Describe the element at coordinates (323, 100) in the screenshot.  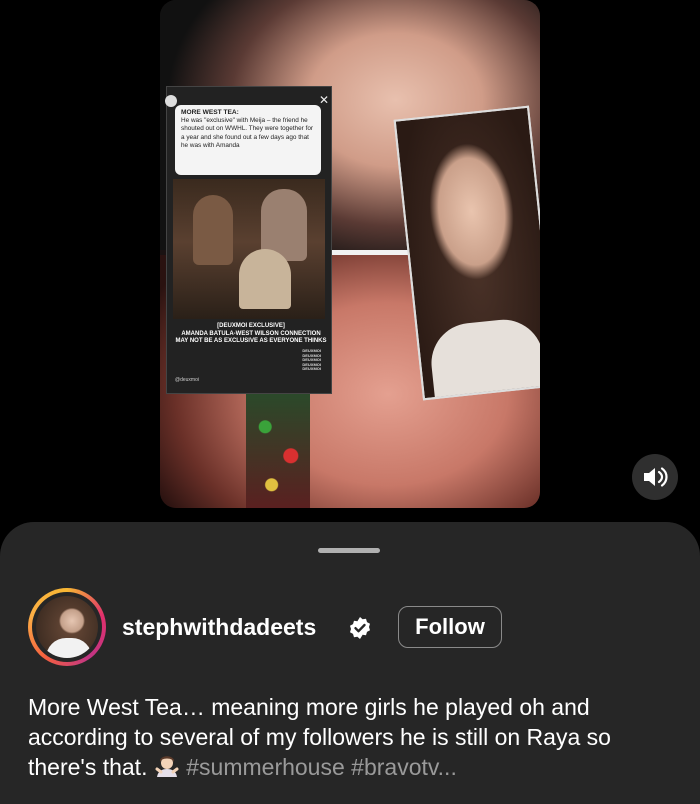
I see `close-icon: ✕` at that location.